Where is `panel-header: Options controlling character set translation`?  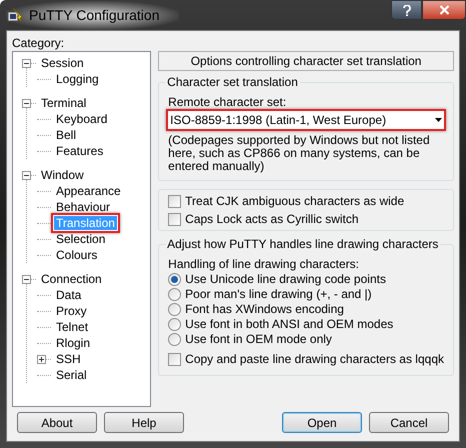
panel-header: Options controlling character set translation is located at coordinates (306, 61).